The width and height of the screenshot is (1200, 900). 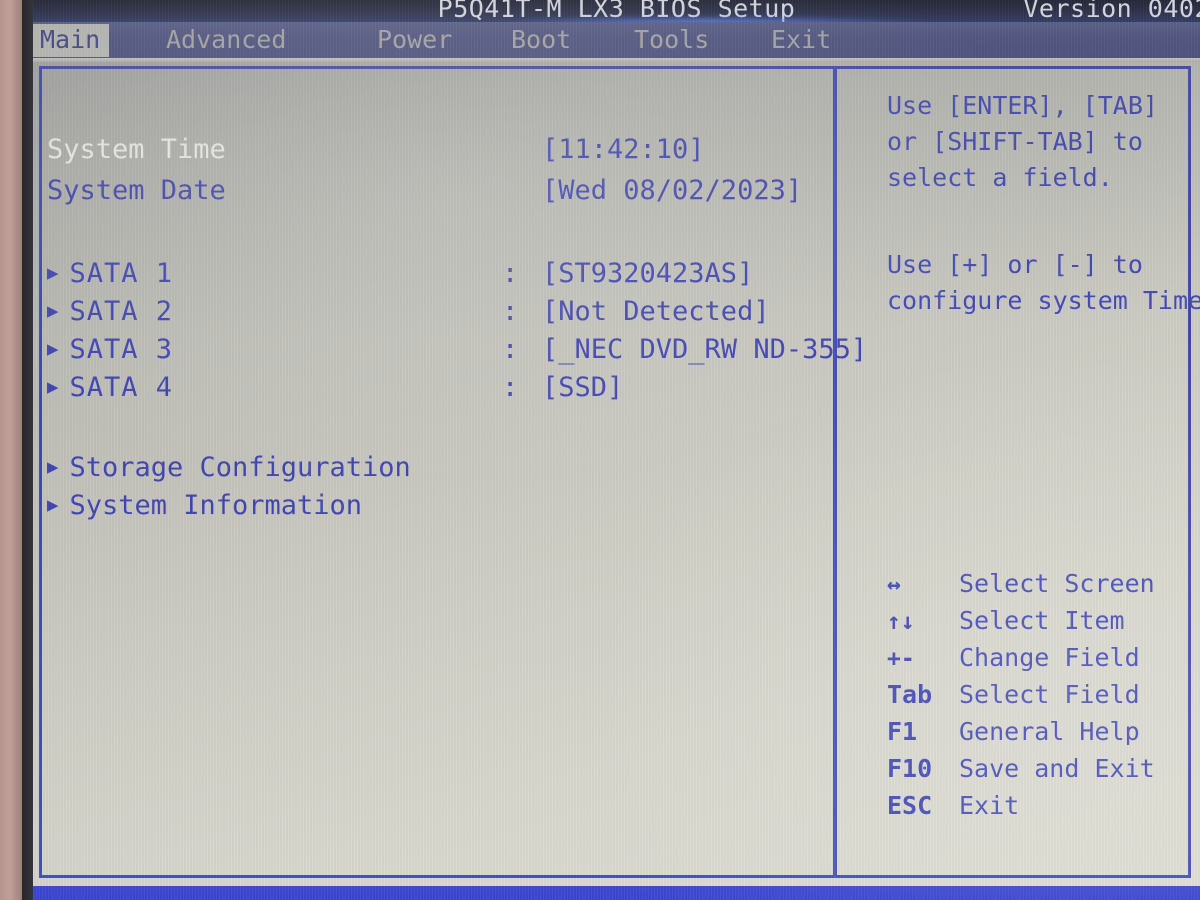 What do you see at coordinates (1022, 105) in the screenshot?
I see `help-line: Use [ENTER], [TAB]` at bounding box center [1022, 105].